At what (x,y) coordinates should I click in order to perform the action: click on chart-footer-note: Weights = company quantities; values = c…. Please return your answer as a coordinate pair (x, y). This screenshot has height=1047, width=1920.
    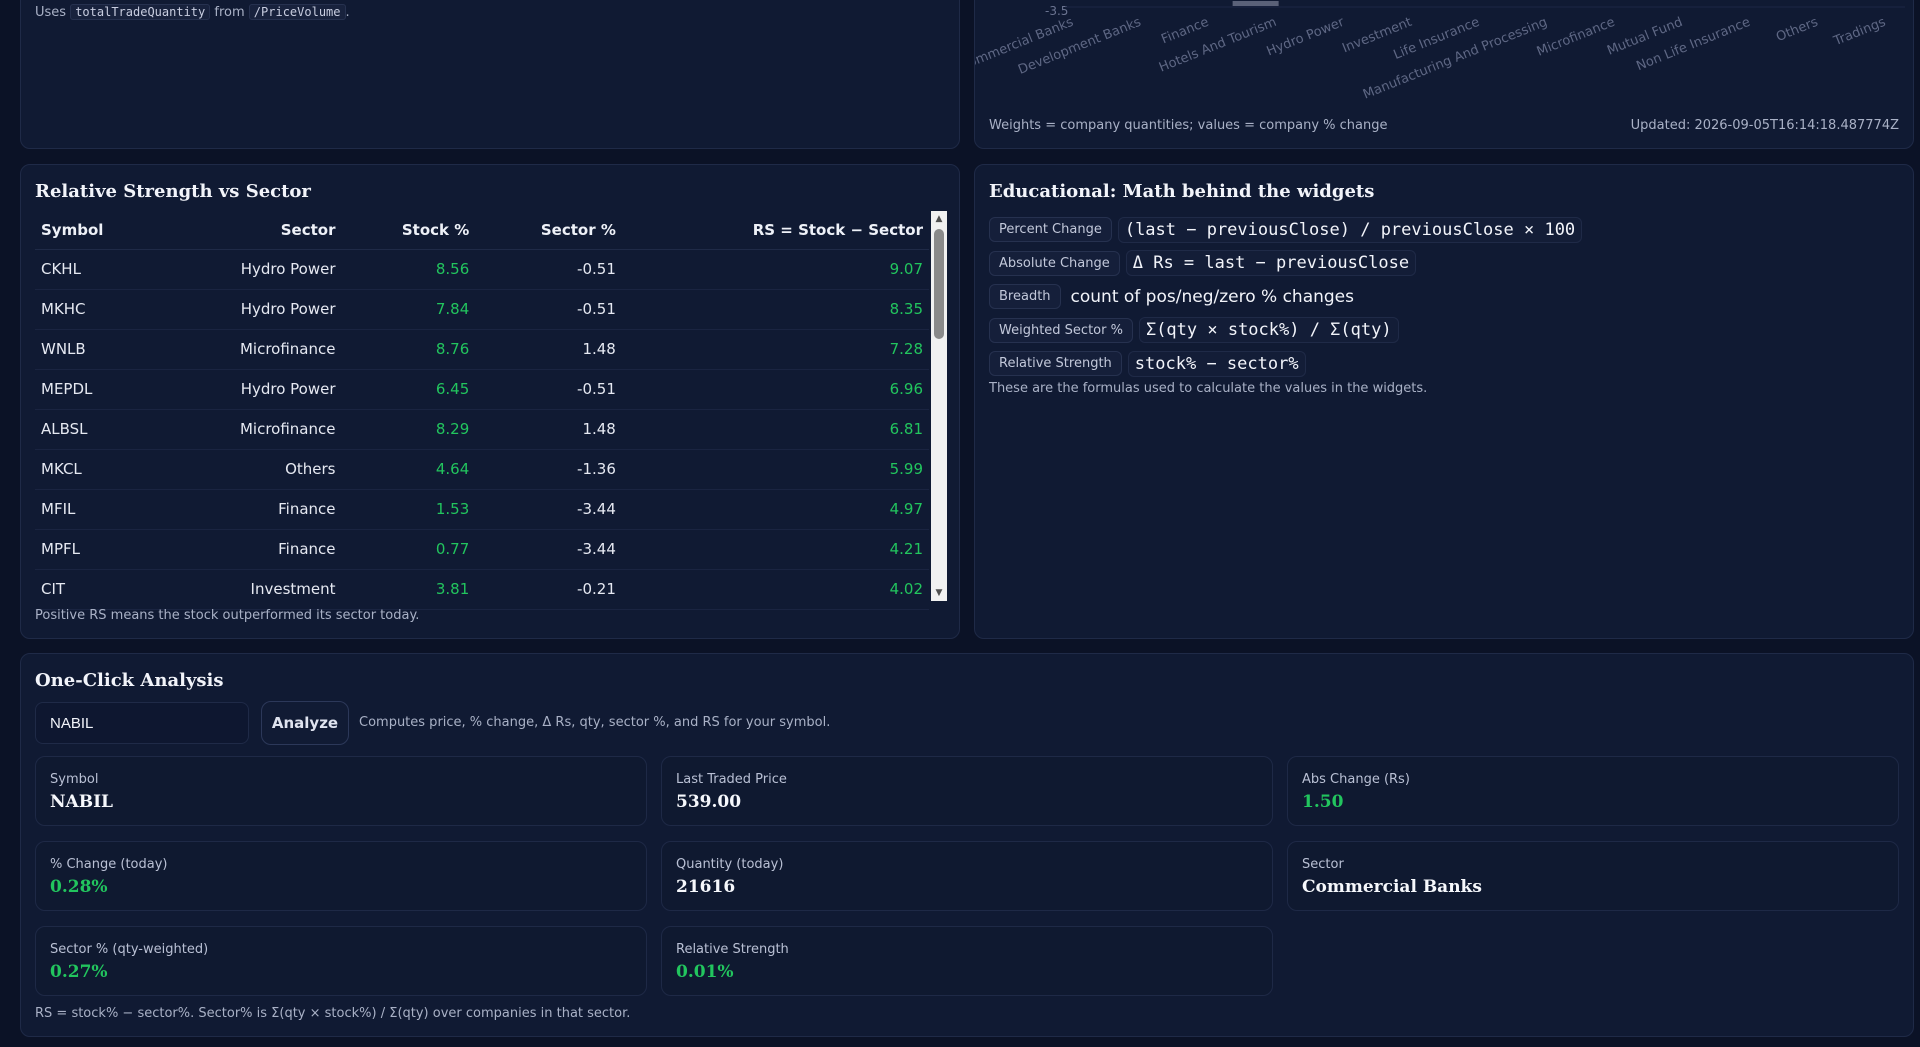
    Looking at the image, I should click on (1188, 125).